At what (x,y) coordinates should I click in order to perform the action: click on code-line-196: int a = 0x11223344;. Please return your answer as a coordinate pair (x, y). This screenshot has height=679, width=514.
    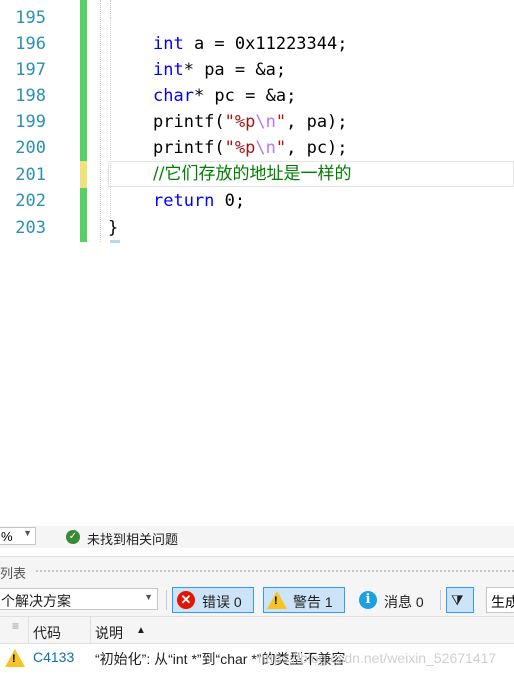
    Looking at the image, I should click on (250, 44).